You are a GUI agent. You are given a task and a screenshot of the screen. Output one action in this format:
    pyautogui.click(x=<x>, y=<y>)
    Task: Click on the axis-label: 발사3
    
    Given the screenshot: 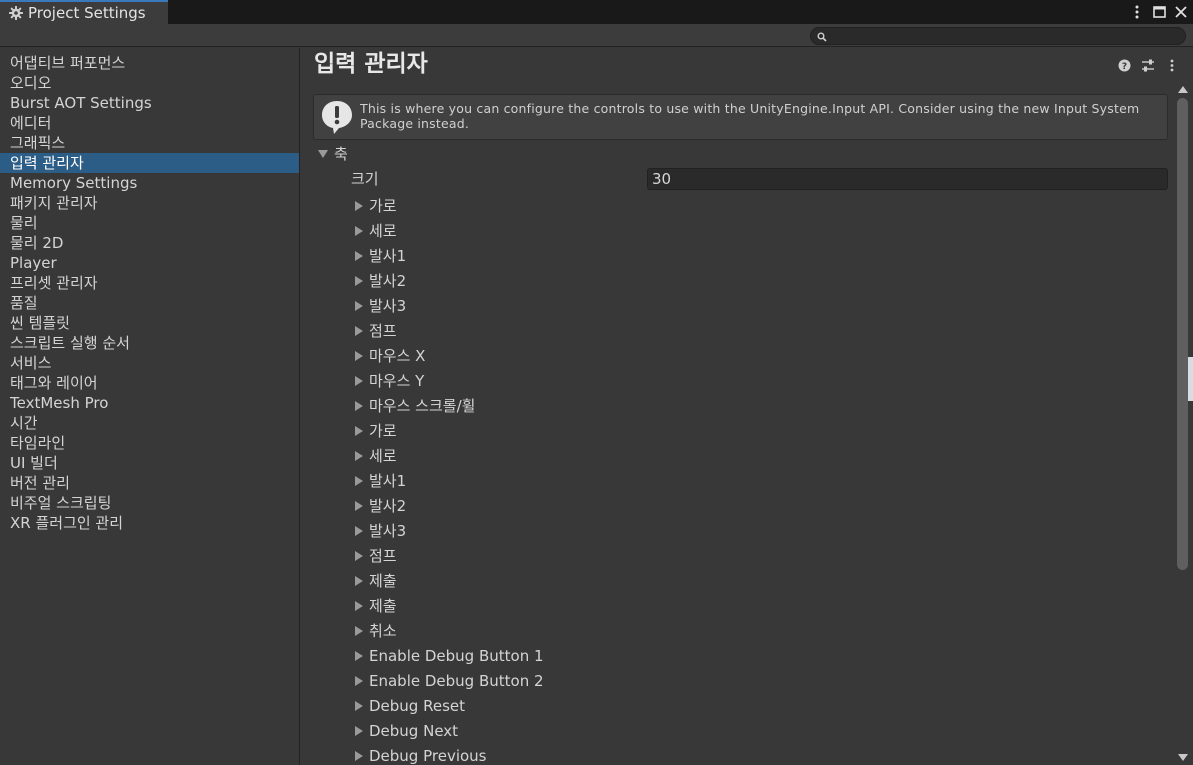 What is the action you would take?
    pyautogui.click(x=388, y=531)
    